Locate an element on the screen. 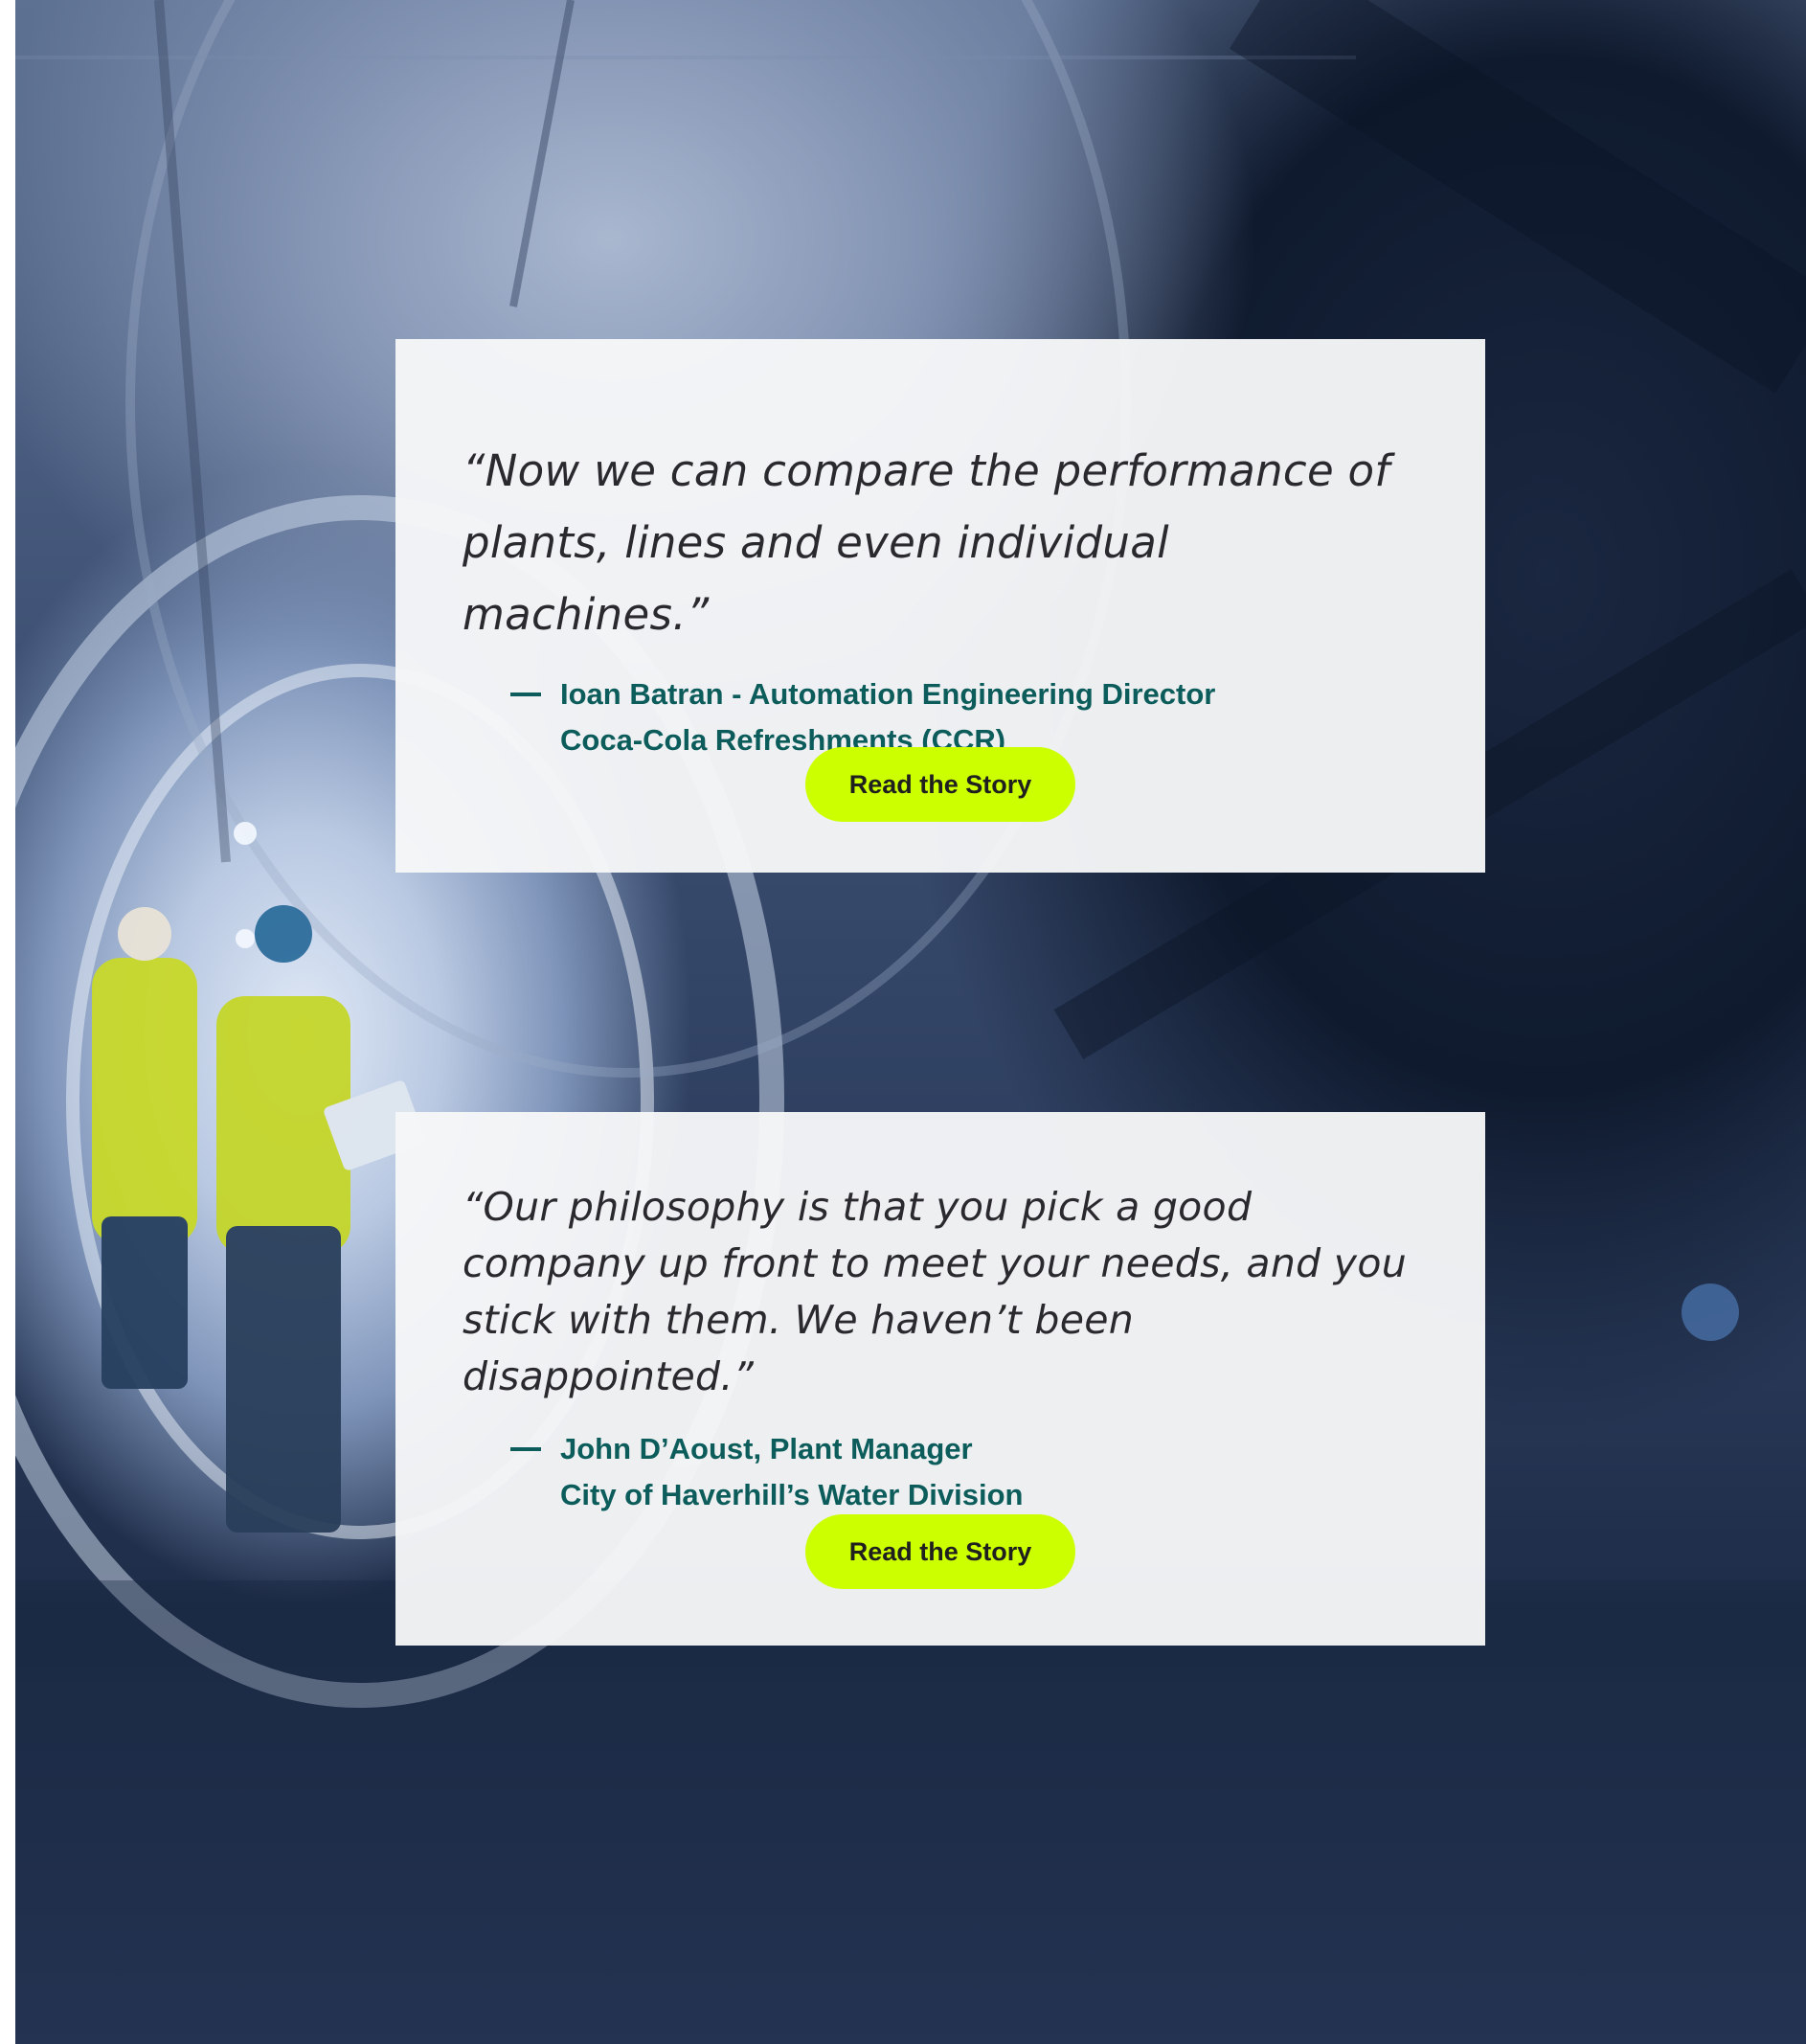  attribution-company: City of Haverhill’s Water Division is located at coordinates (792, 1495).